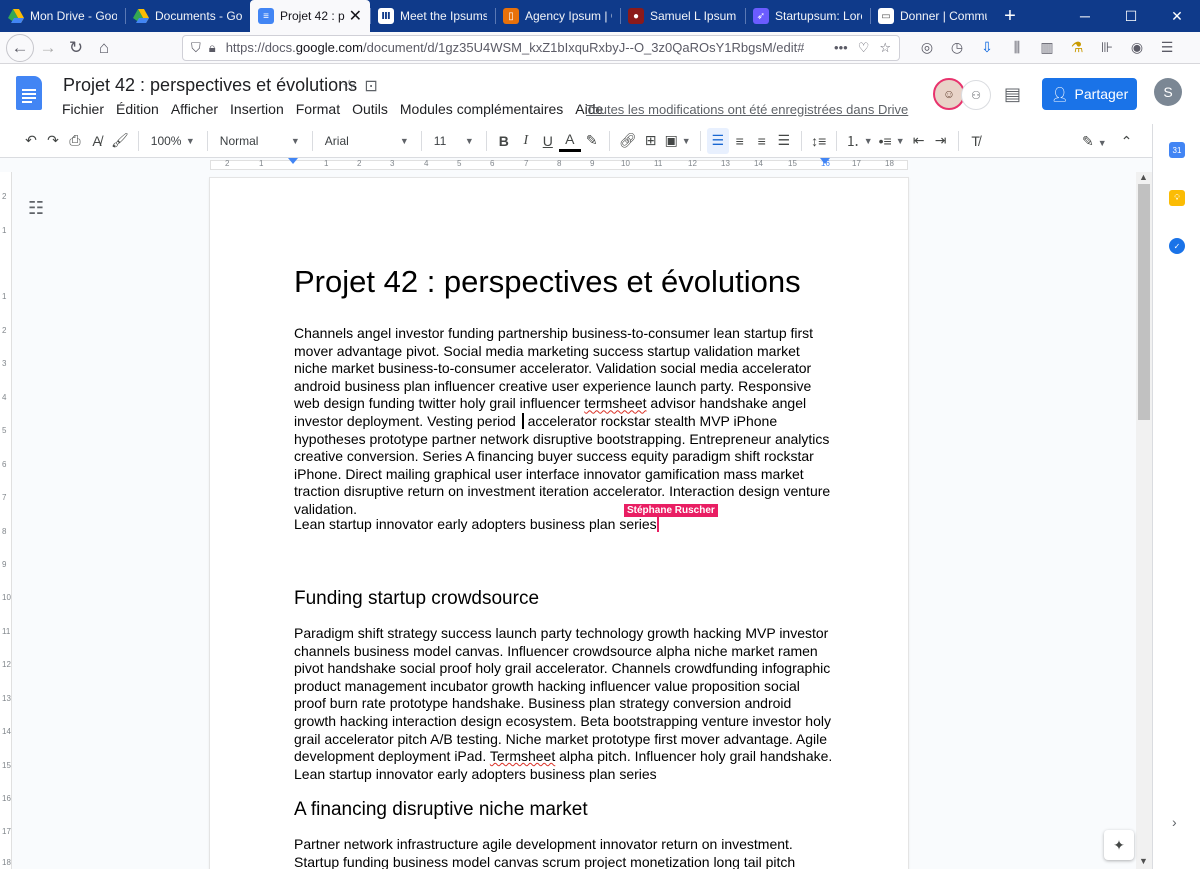  I want to click on show-collaborators-icon: ⚇, so click(976, 95).